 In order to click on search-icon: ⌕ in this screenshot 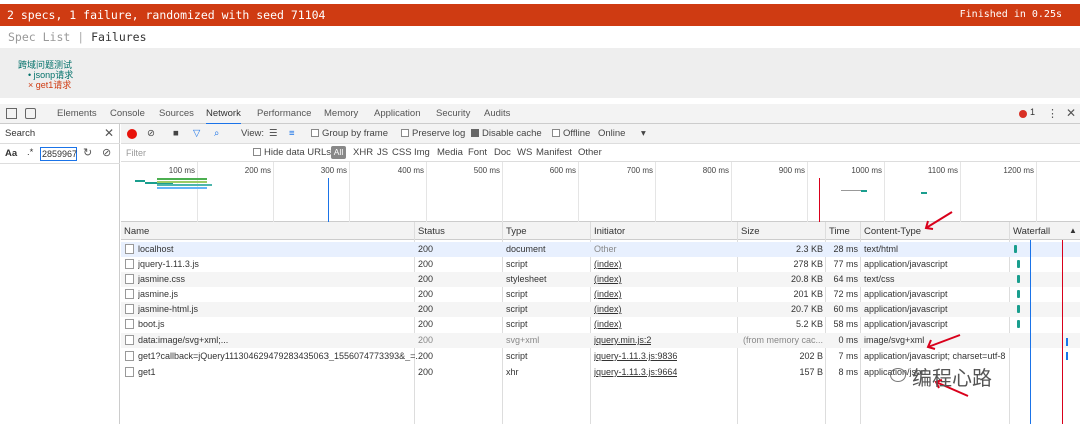, I will do `click(216, 133)`.